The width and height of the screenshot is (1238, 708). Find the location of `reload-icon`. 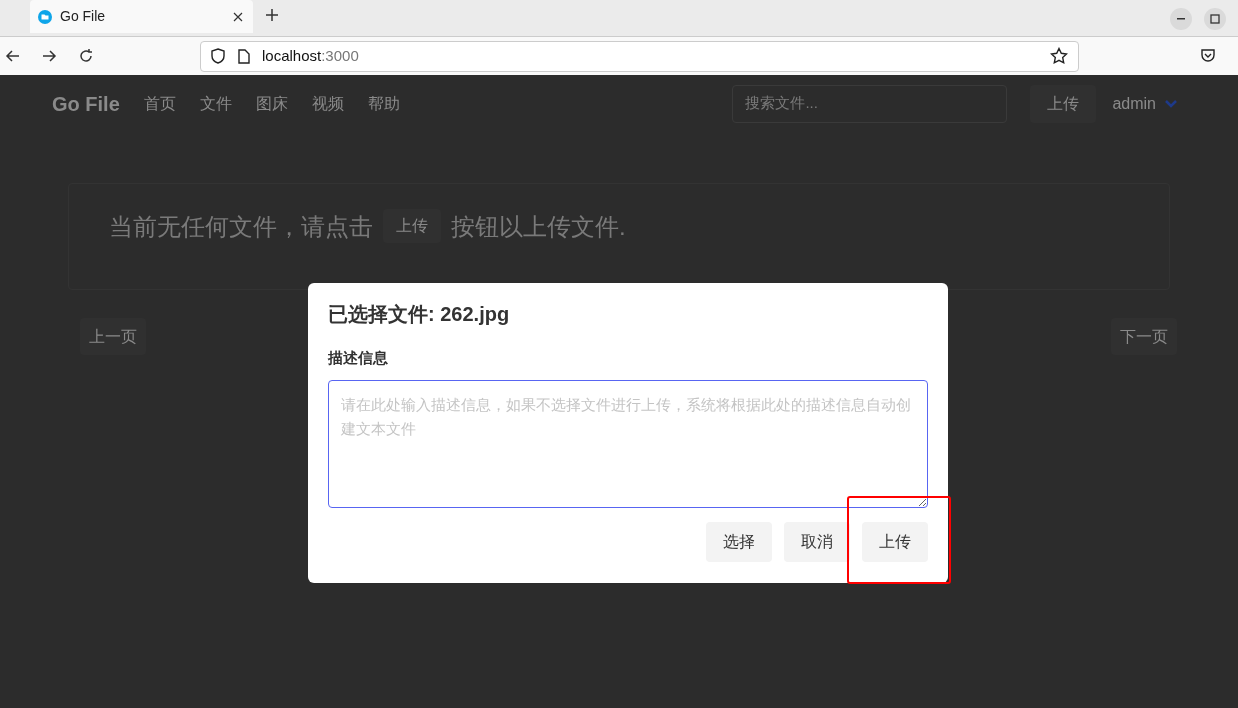

reload-icon is located at coordinates (86, 56).